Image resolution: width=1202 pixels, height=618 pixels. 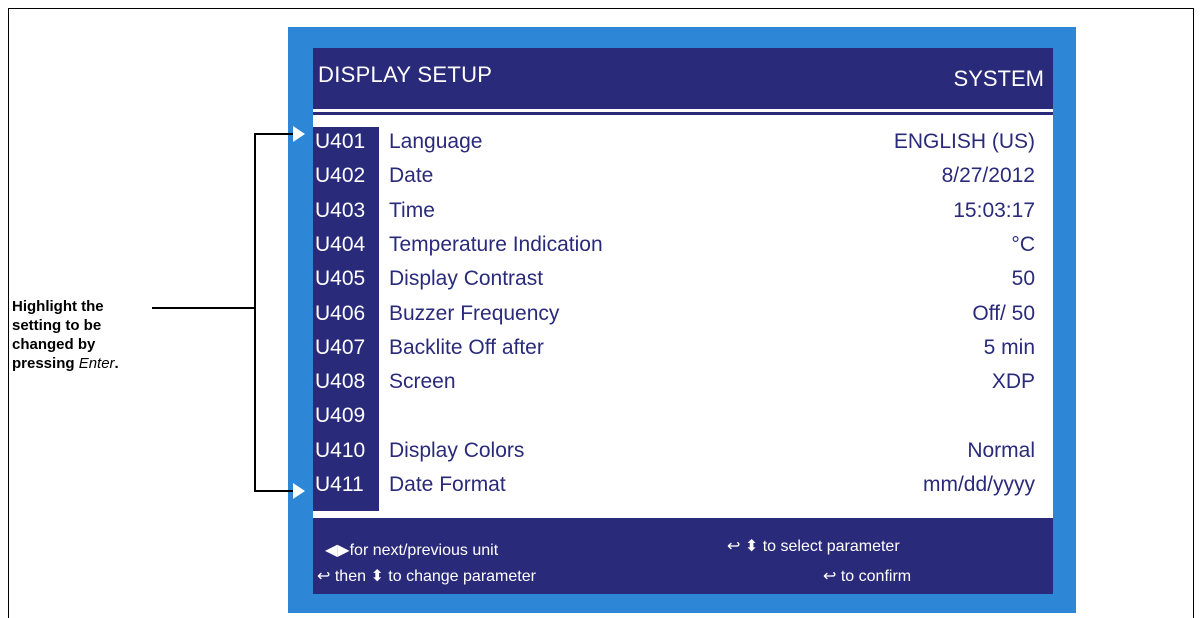 What do you see at coordinates (422, 382) in the screenshot?
I see `parameter-label: Screen` at bounding box center [422, 382].